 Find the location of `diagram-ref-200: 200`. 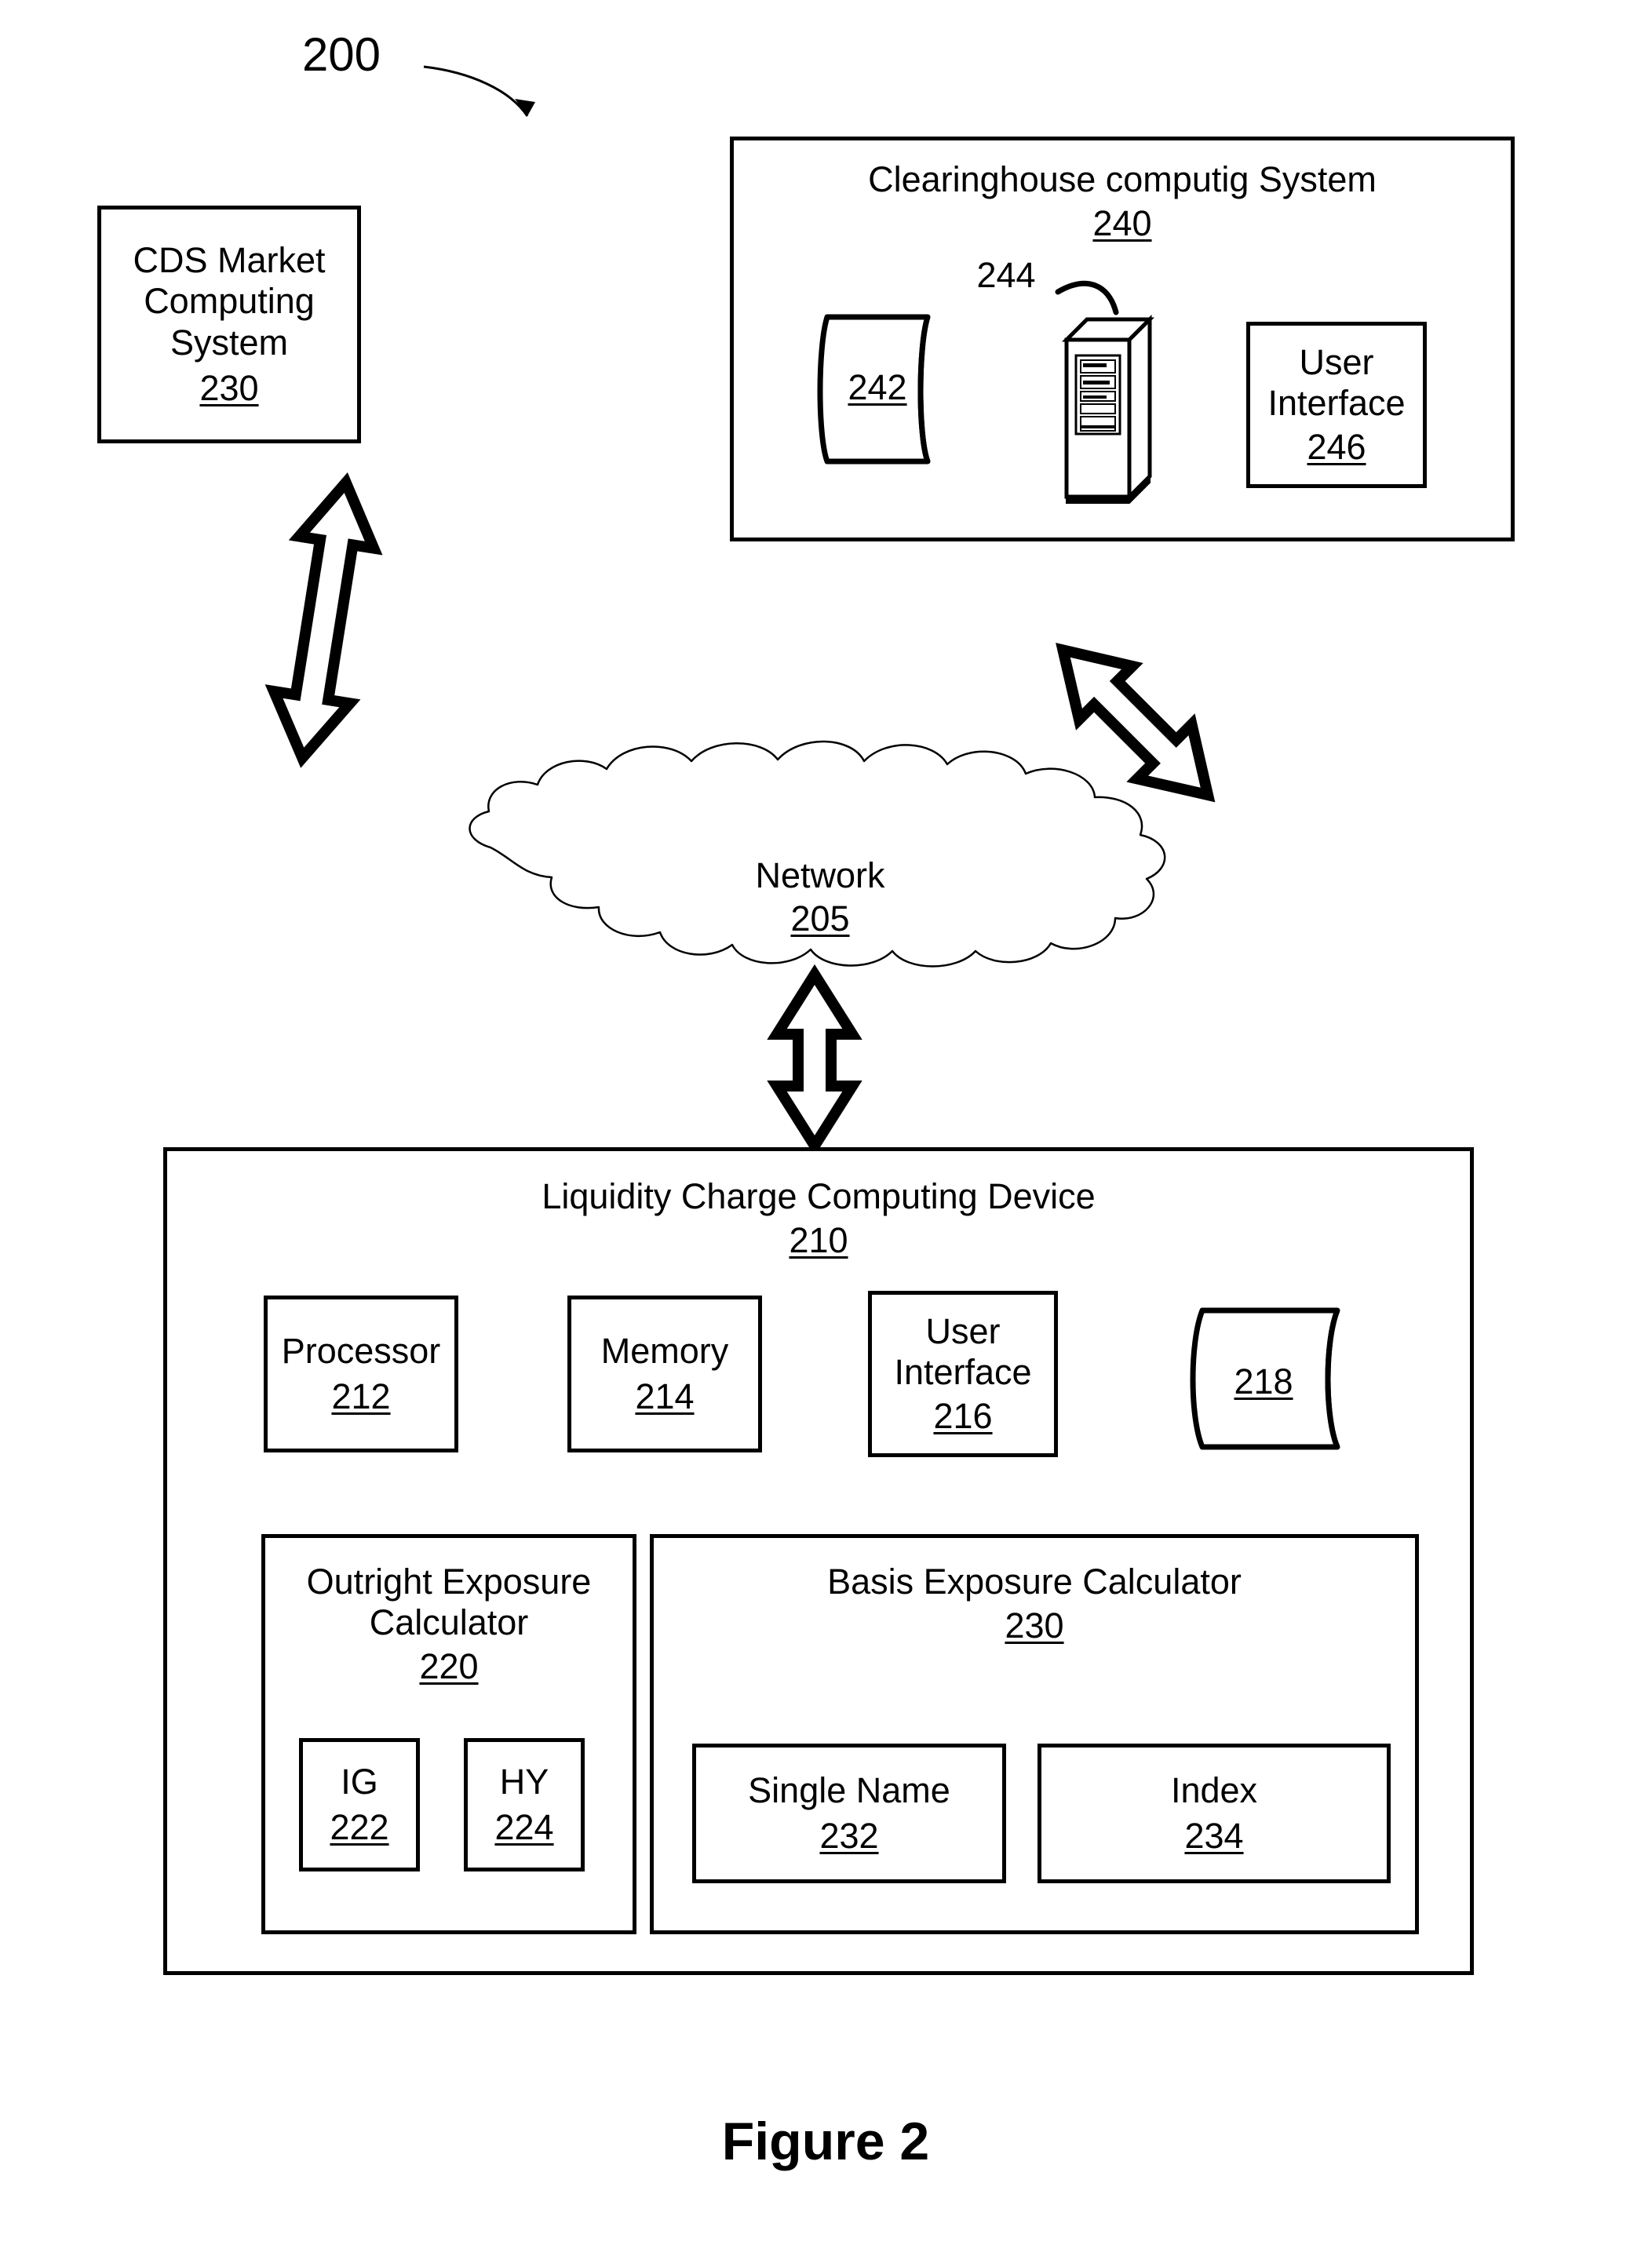

diagram-ref-200: 200 is located at coordinates (341, 54).